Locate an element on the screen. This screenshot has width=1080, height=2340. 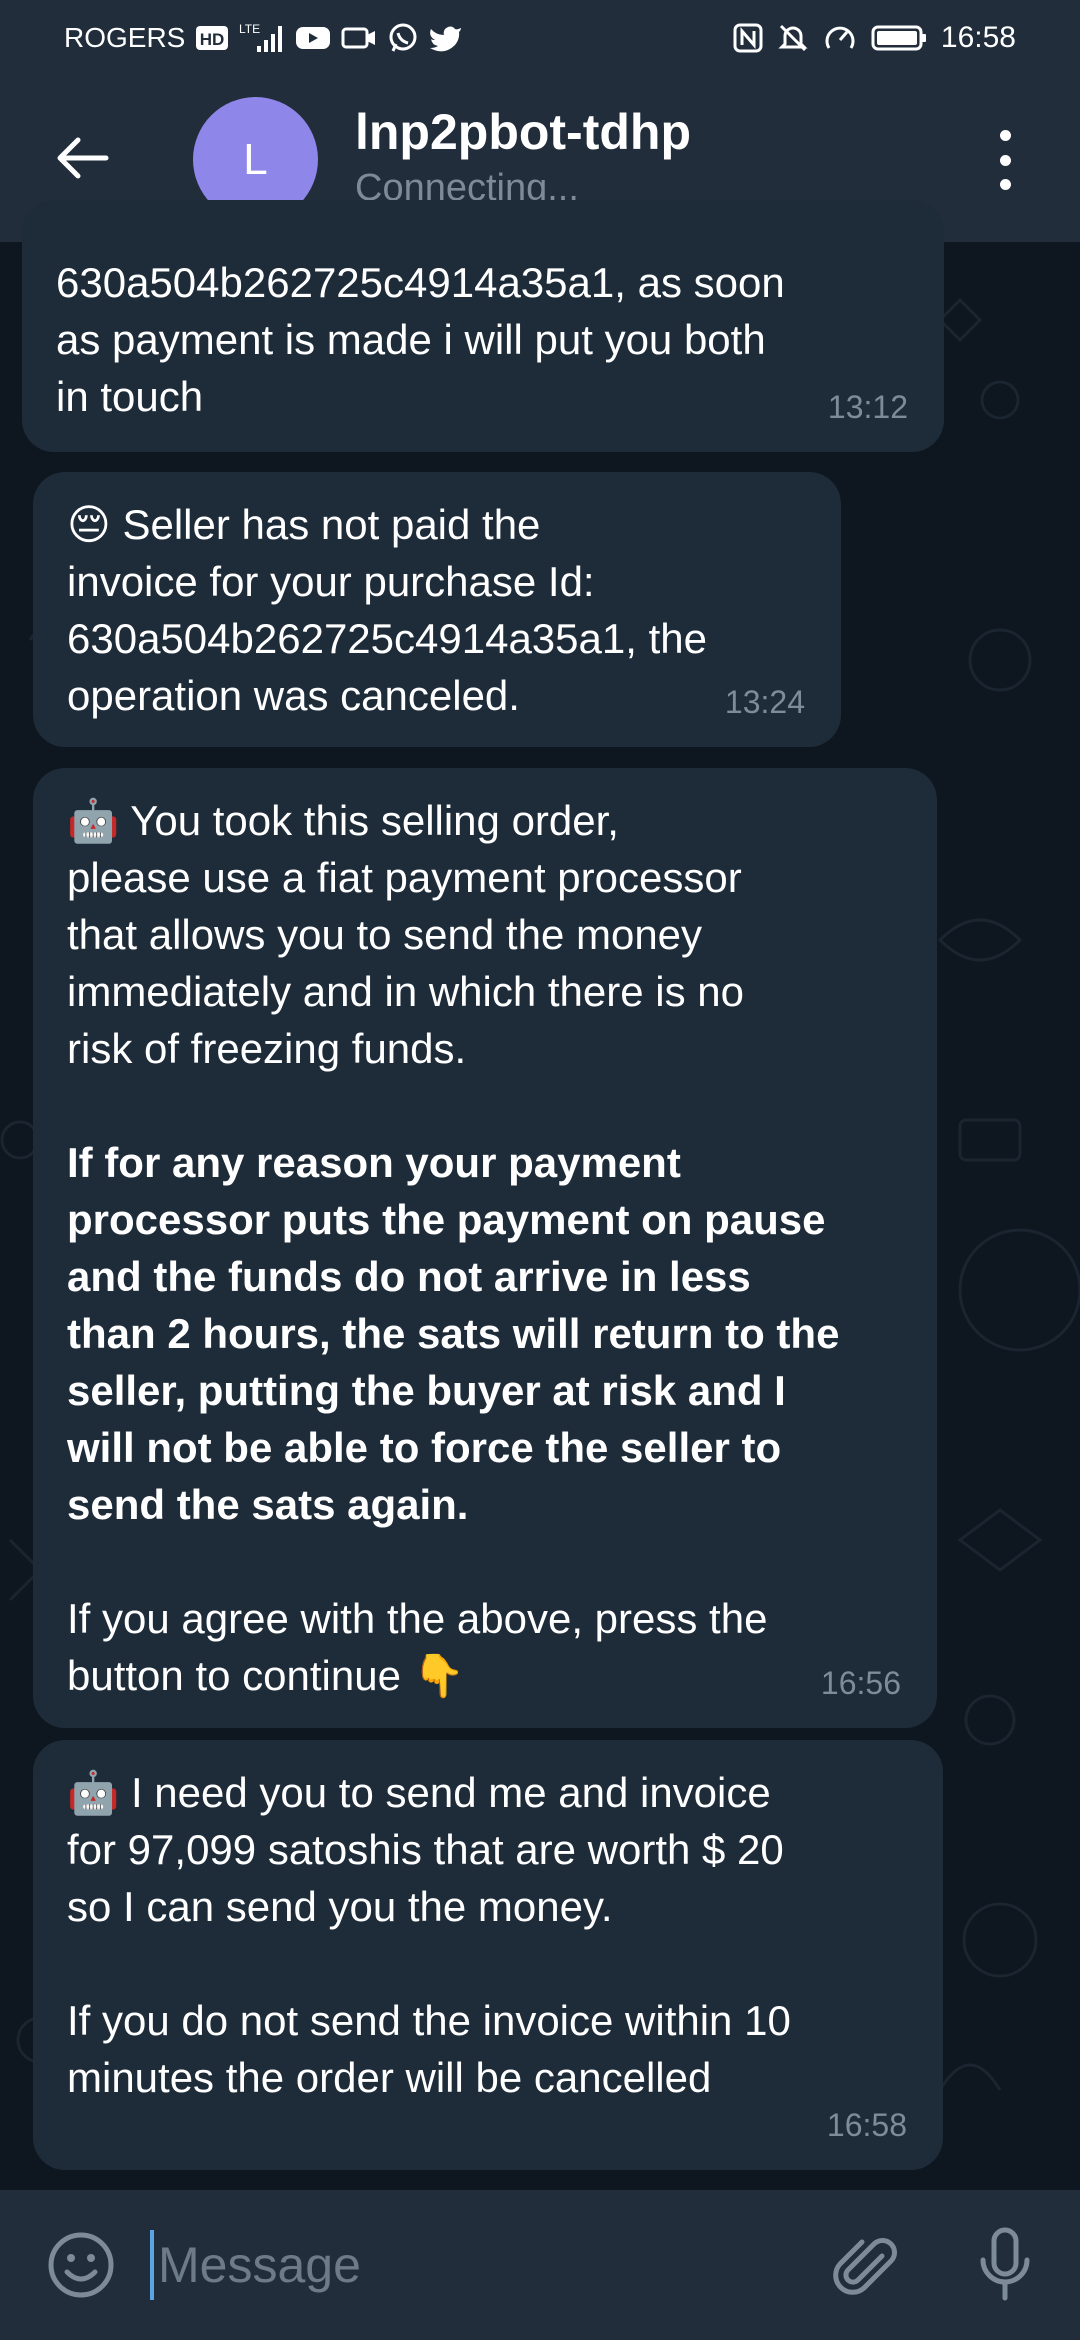
status-bar-right: 16:58 is located at coordinates (874, 38).